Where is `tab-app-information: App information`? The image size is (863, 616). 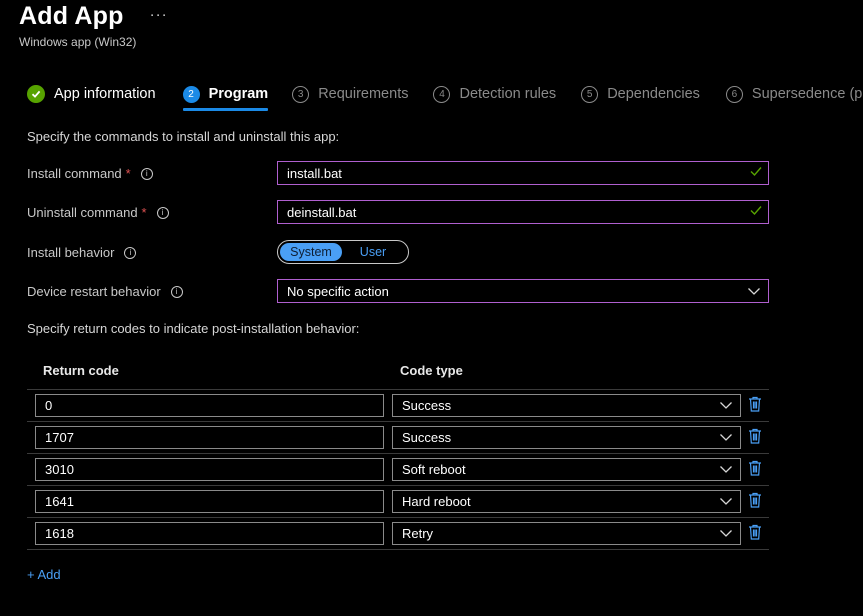
tab-app-information: App information is located at coordinates (91, 94).